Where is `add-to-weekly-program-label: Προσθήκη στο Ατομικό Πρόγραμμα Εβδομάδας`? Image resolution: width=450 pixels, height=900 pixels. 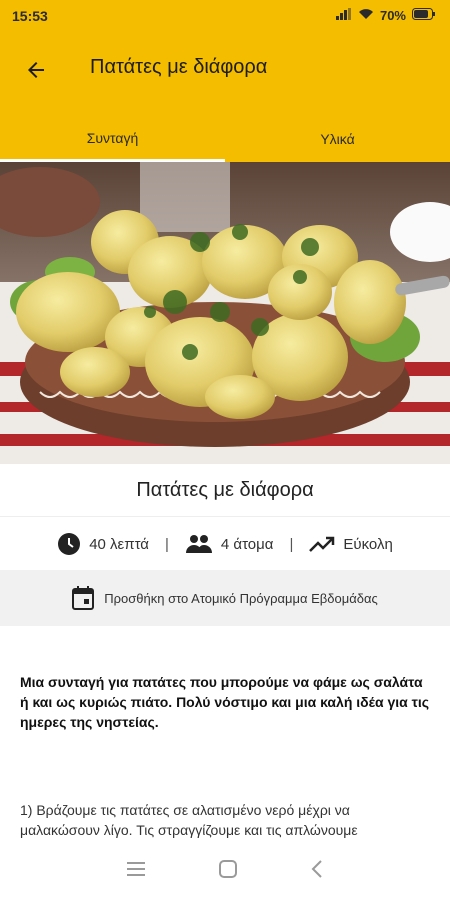
add-to-weekly-program-label: Προσθήκη στο Ατομικό Πρόγραμμα Εβδομάδας is located at coordinates (241, 598).